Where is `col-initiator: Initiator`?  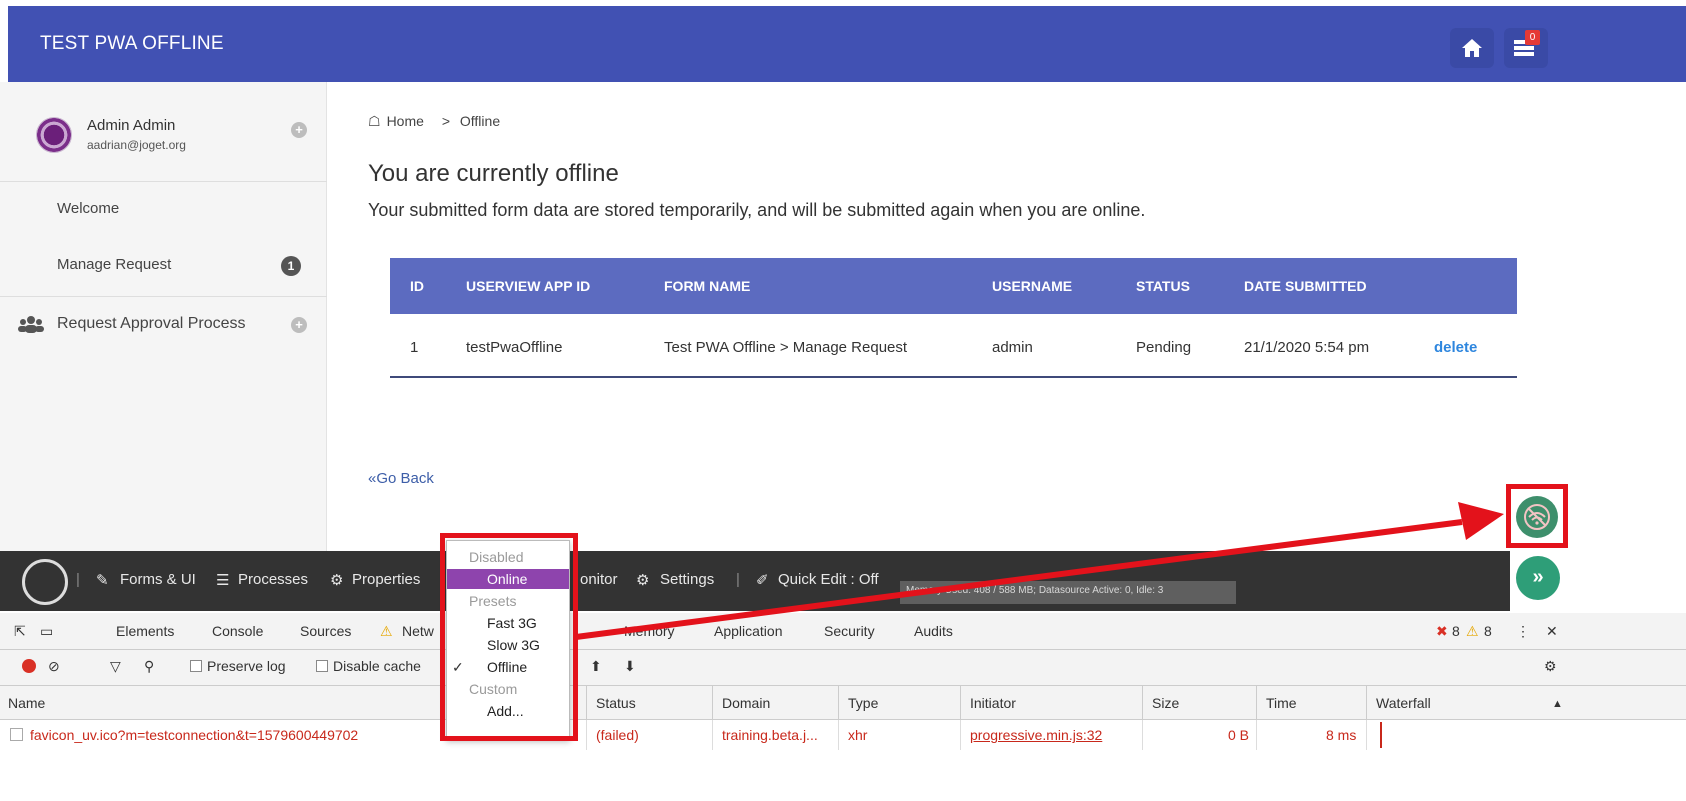
col-initiator: Initiator is located at coordinates (993, 703).